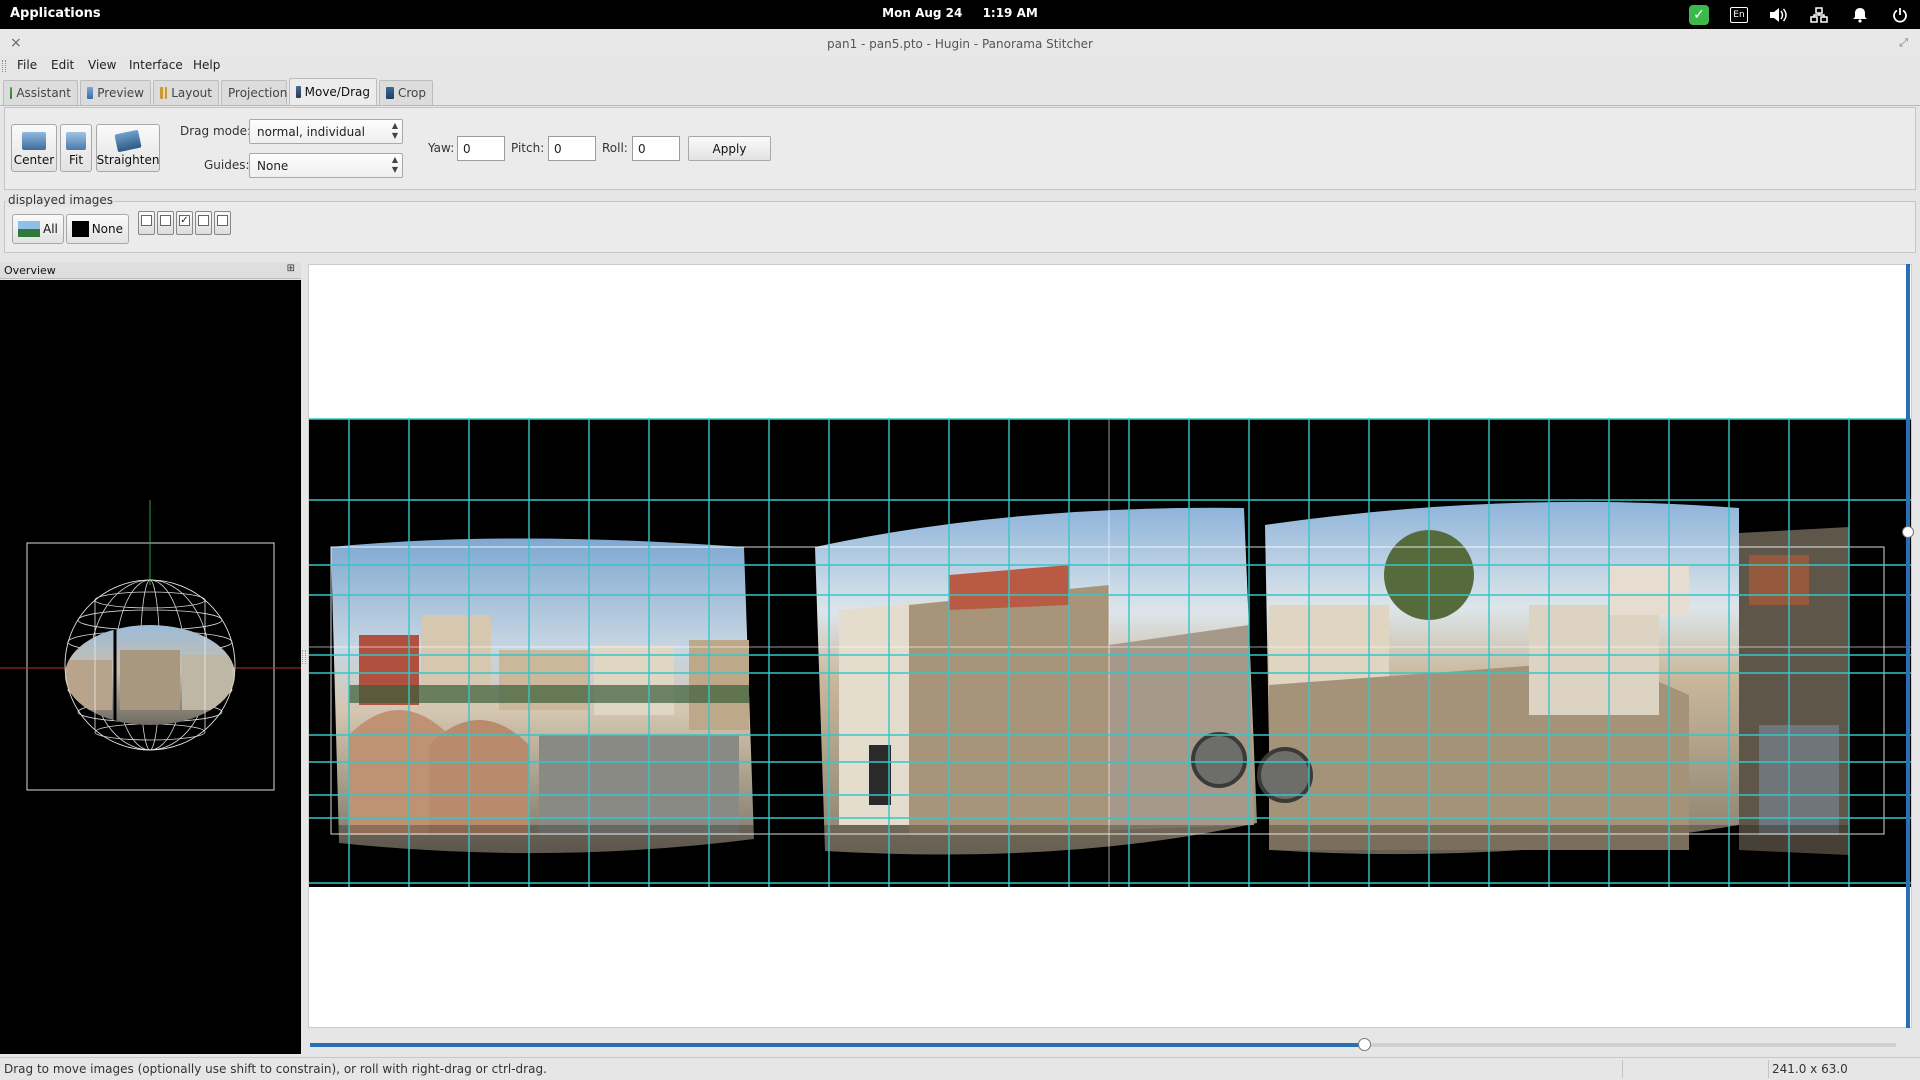 The image size is (1920, 1080). Describe the element at coordinates (837, 1045) in the screenshot. I see `horizontal-fov-fill` at that location.